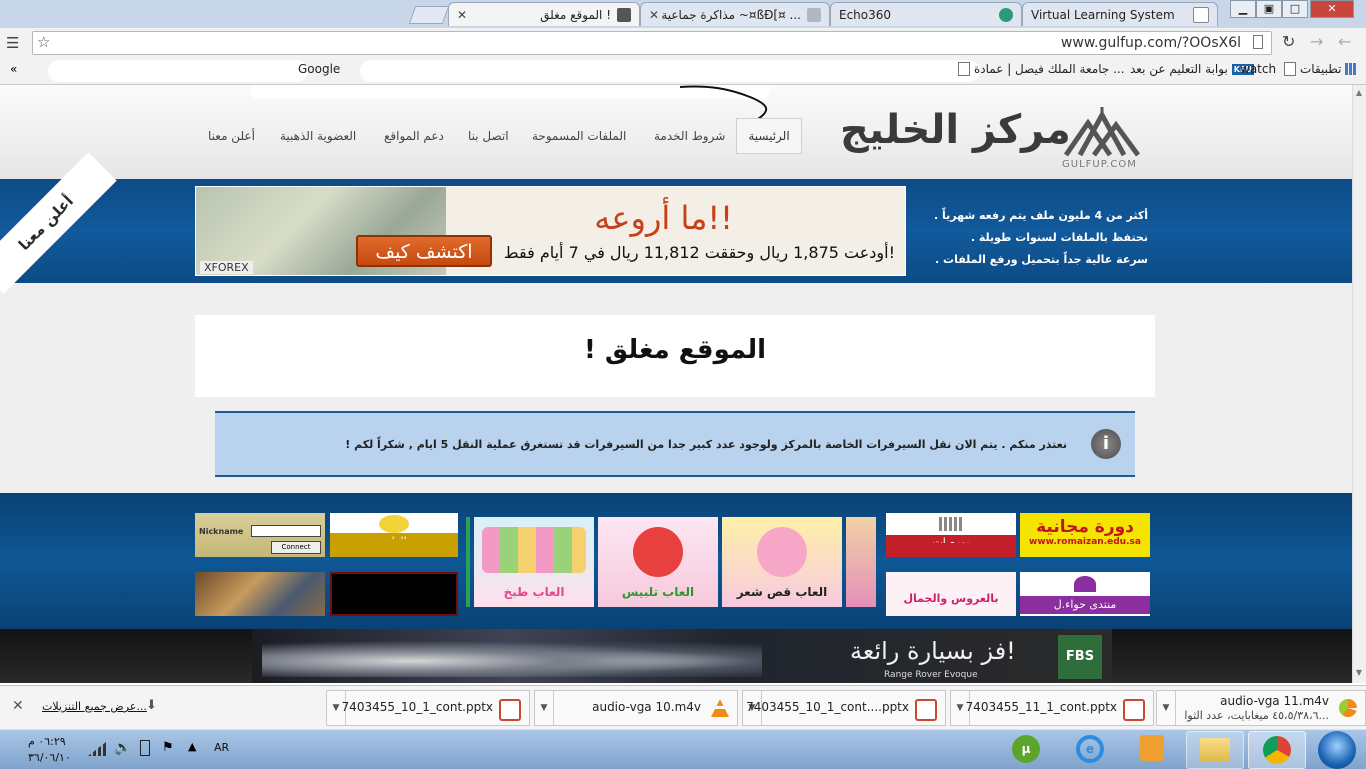 This screenshot has width=1366, height=769. What do you see at coordinates (658, 552) in the screenshot?
I see `strawberry-girl-icon` at bounding box center [658, 552].